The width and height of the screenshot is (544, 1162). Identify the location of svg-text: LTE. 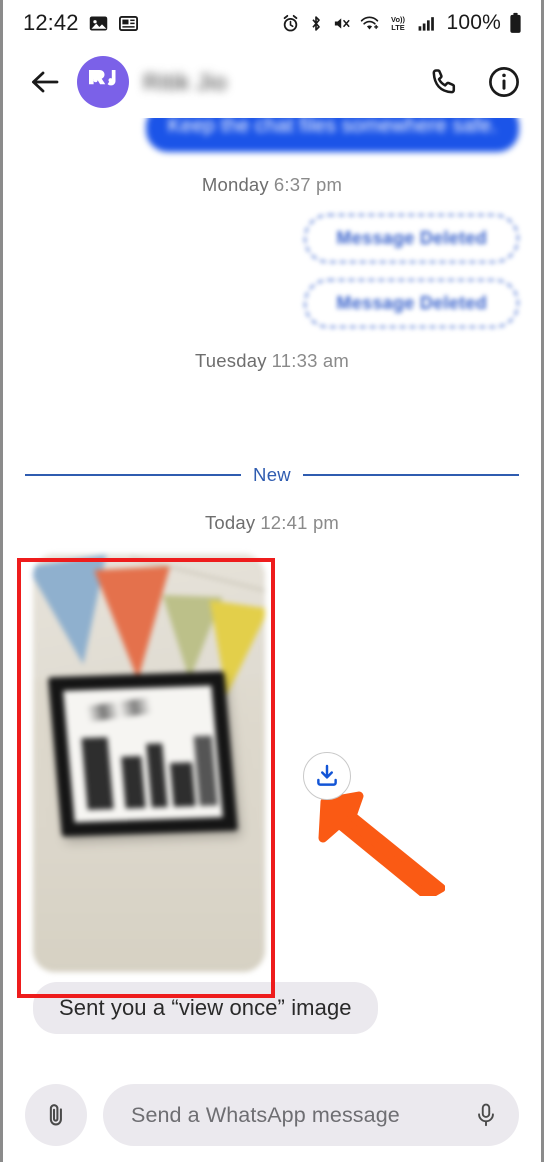
(399, 27).